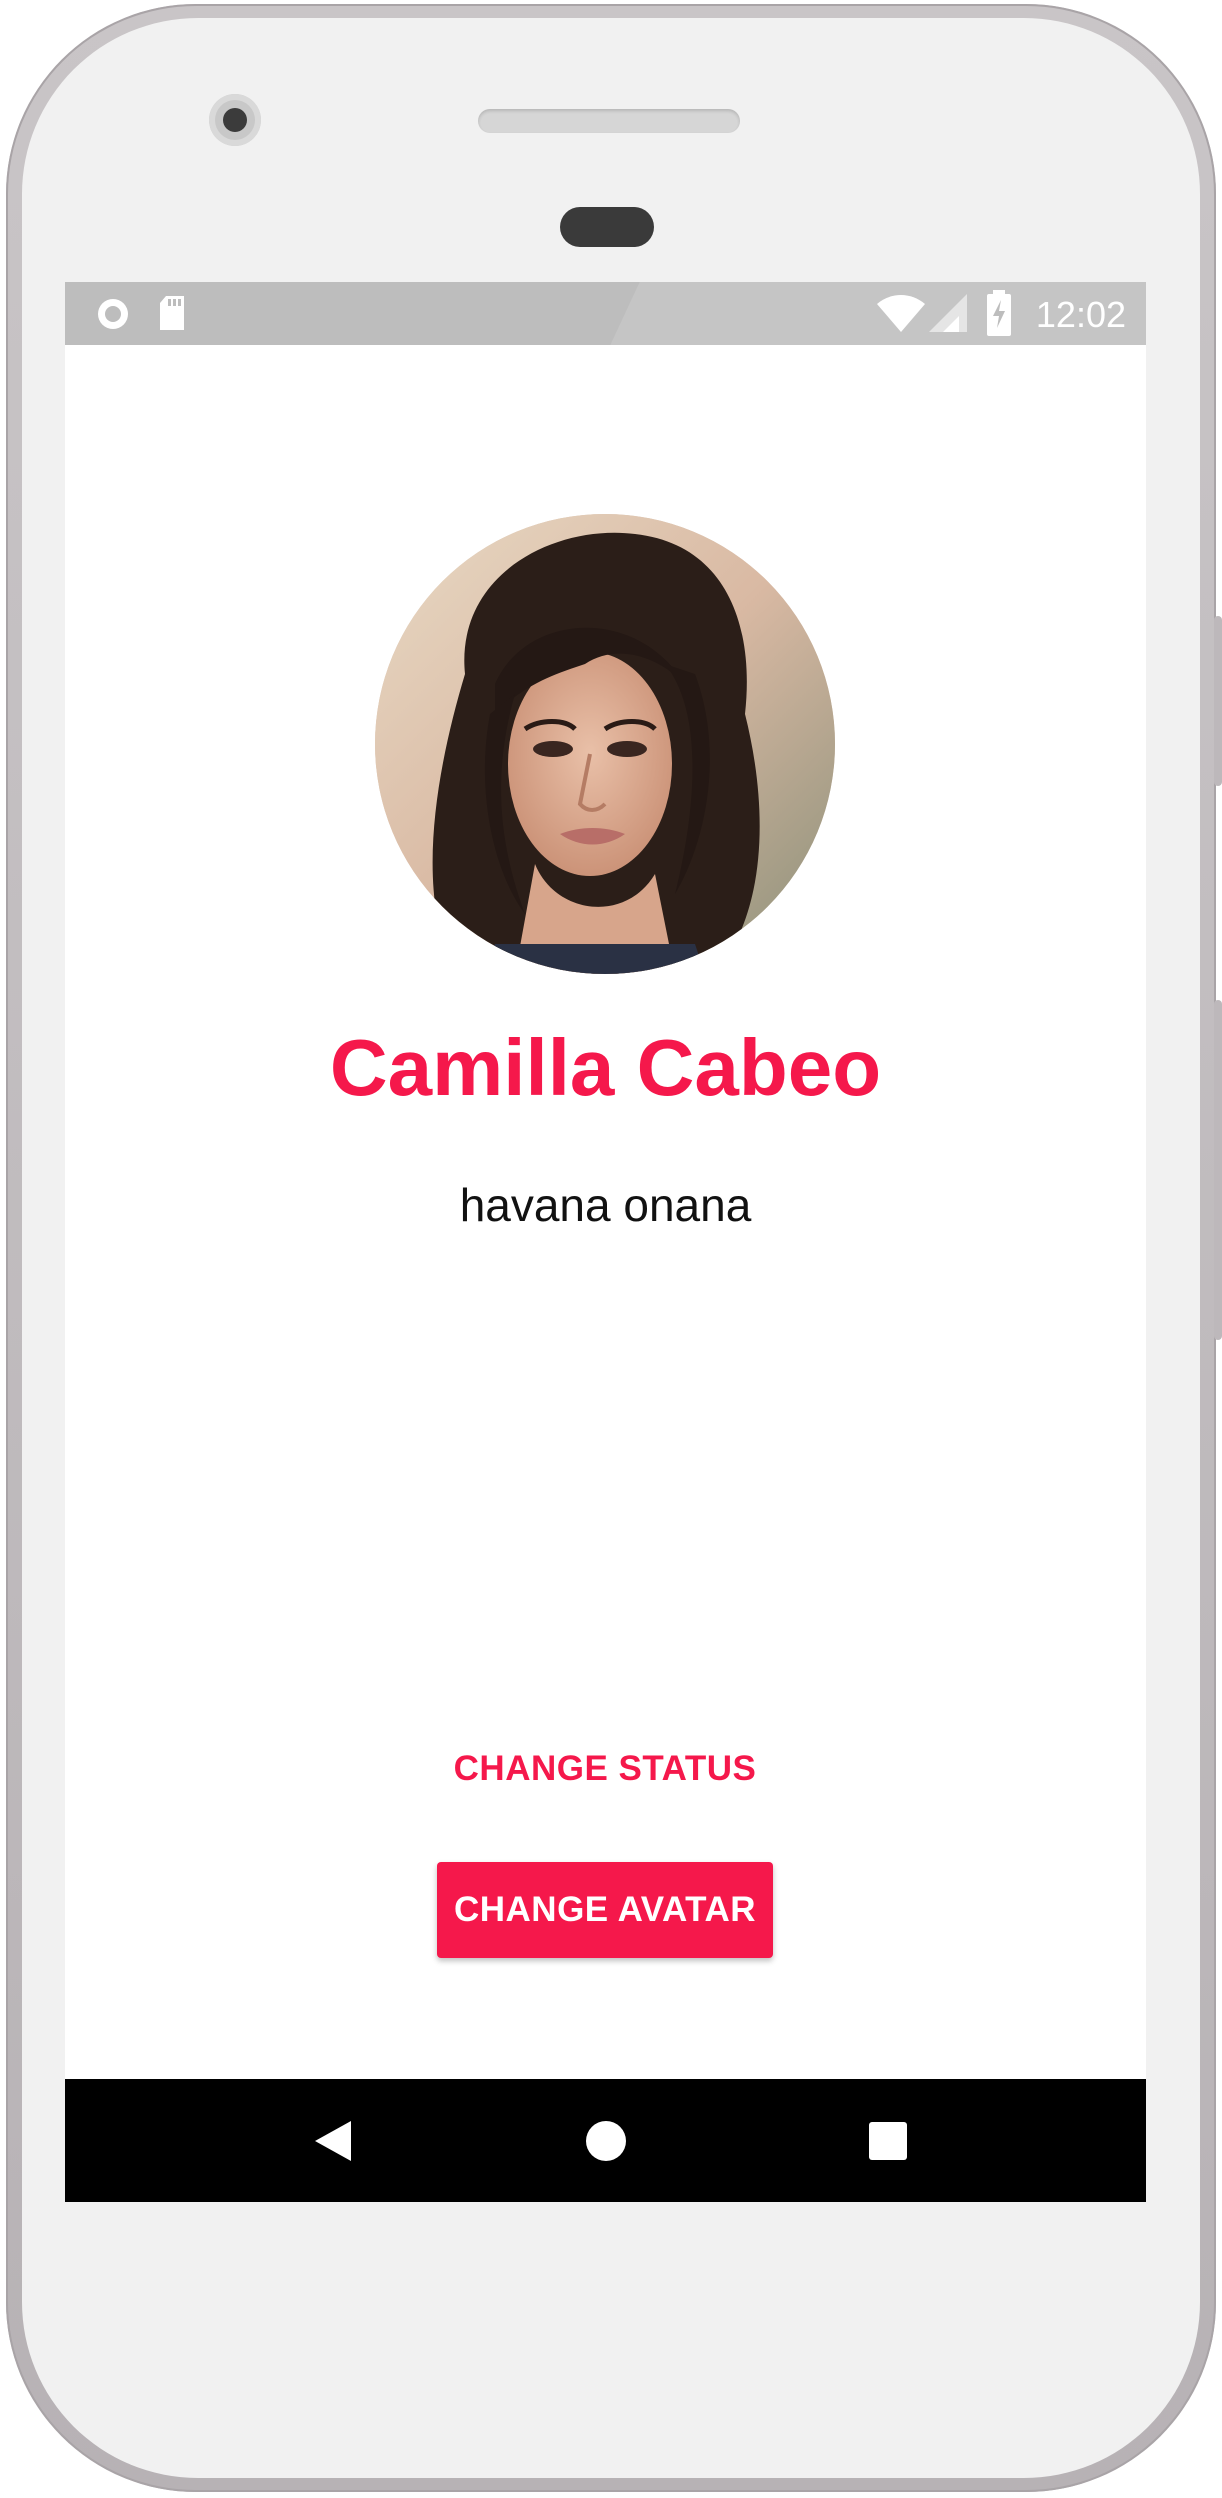  I want to click on earpiece-speaker, so click(609, 121).